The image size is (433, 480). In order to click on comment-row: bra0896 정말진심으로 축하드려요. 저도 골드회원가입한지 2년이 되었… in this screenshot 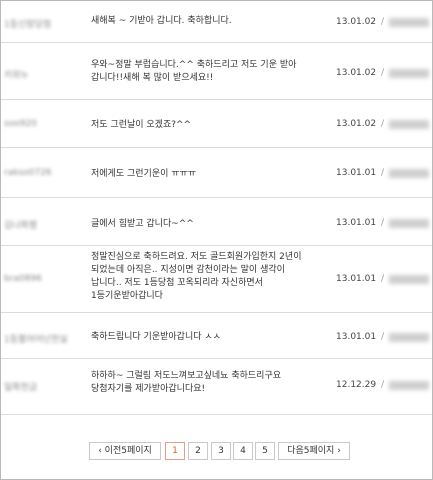, I will do `click(216, 279)`.